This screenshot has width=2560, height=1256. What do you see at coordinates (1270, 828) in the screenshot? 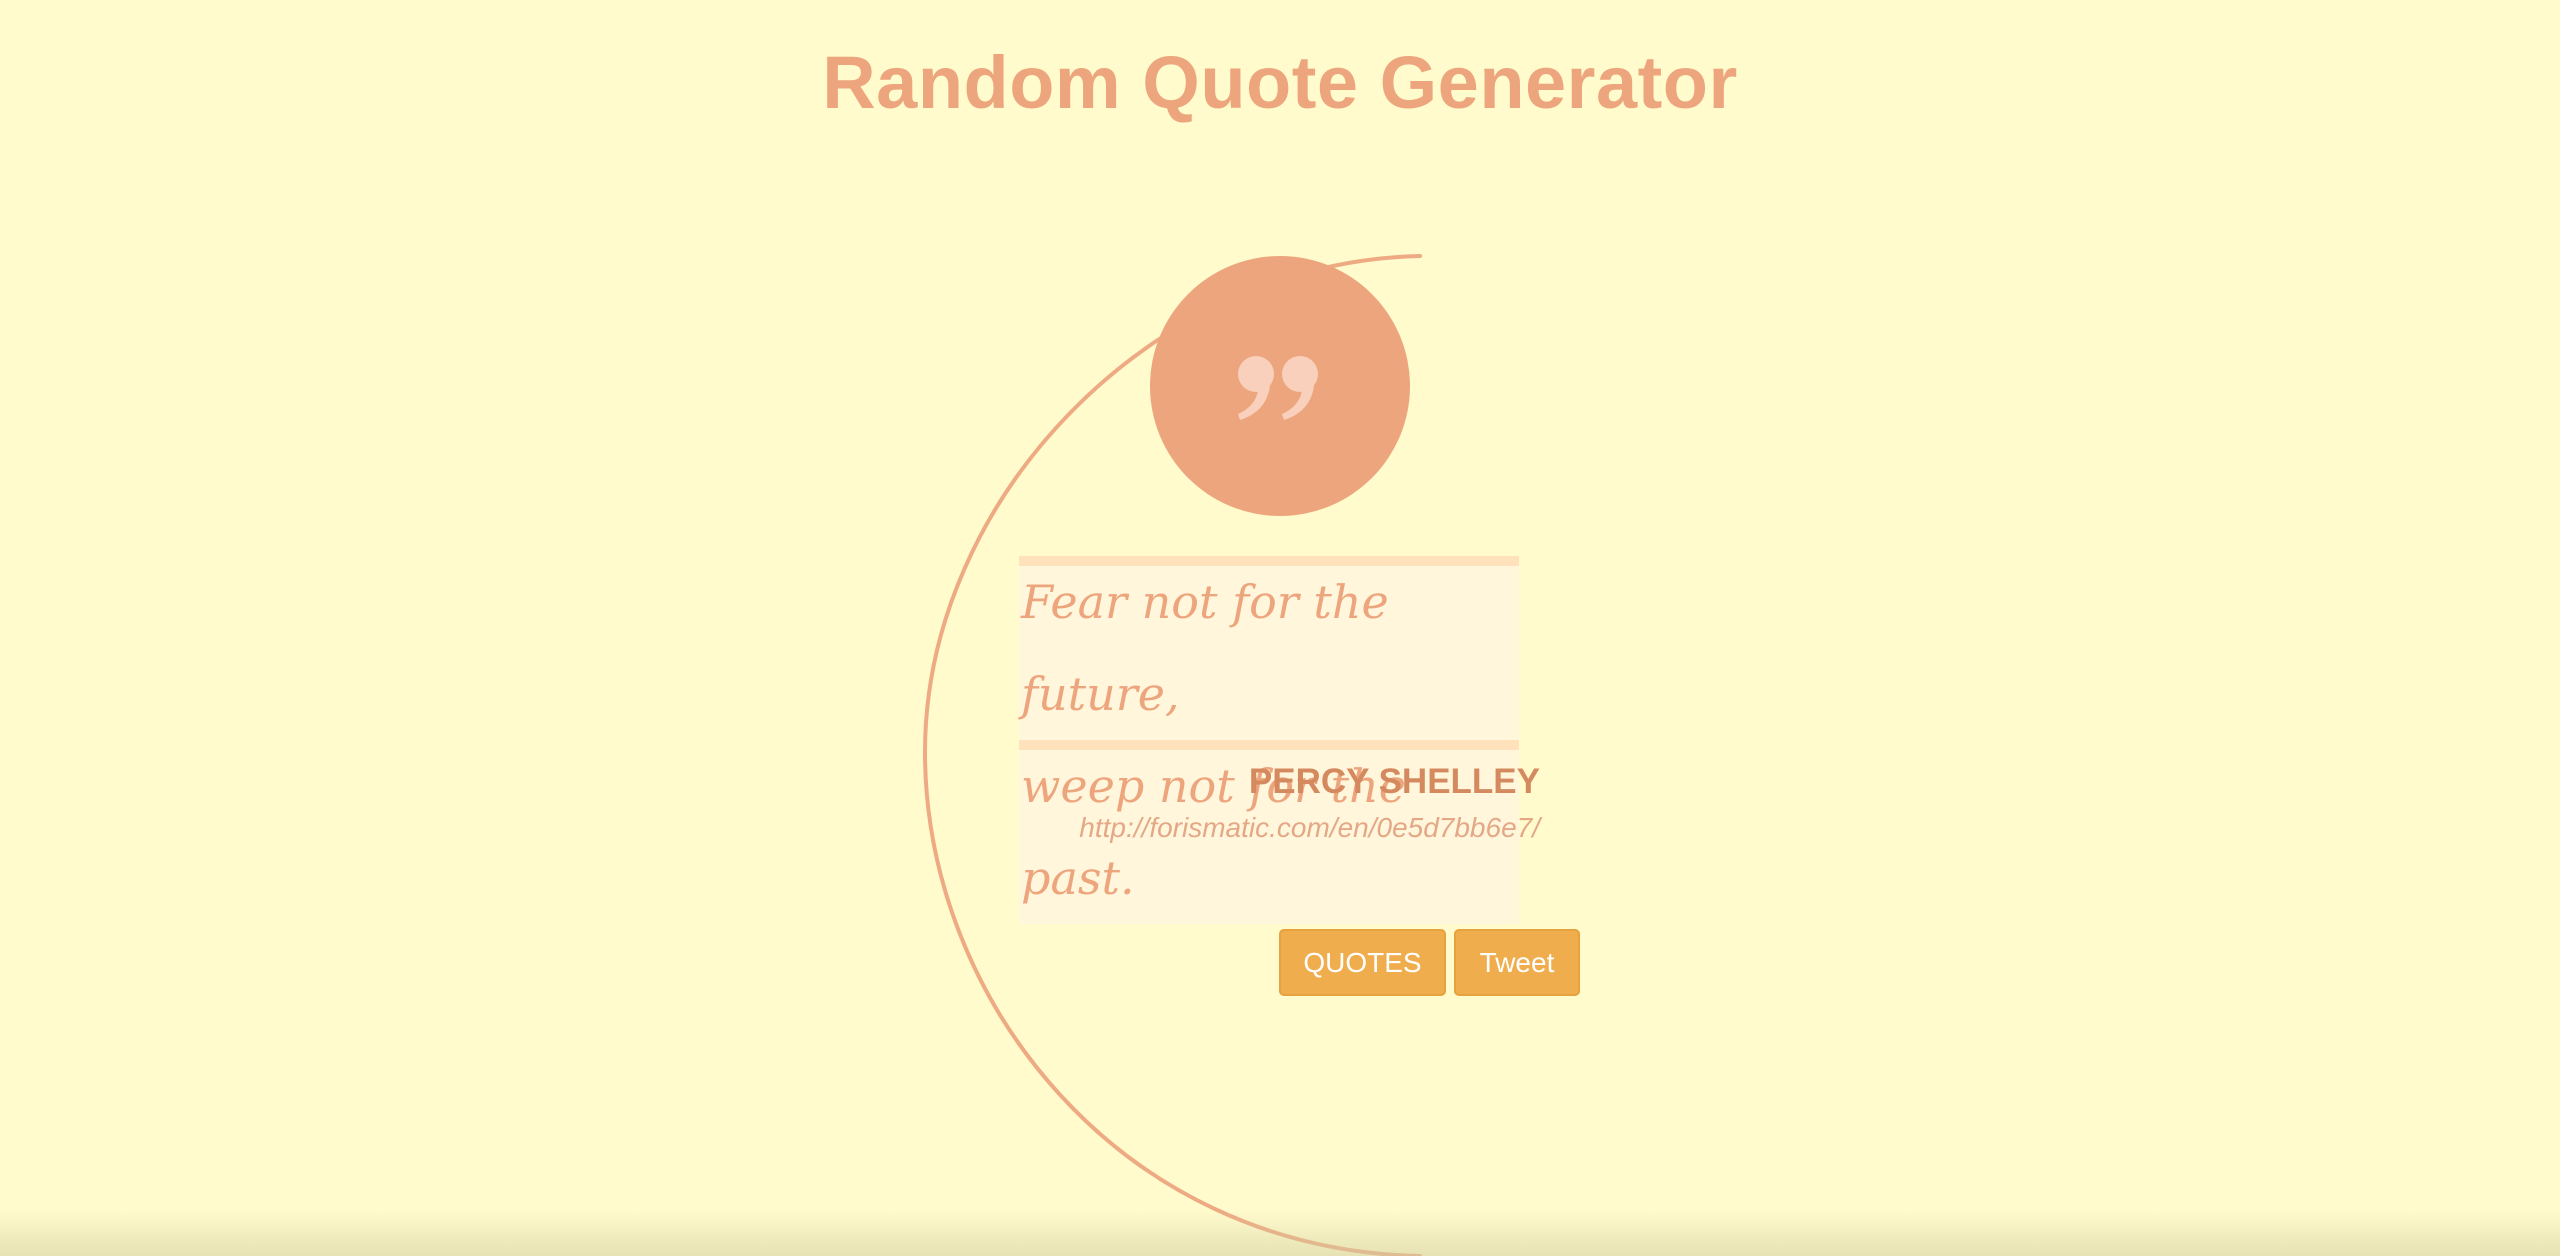
I see `quote-source-link: http://forismatic.com/en/0e5d7bb6e7/` at bounding box center [1270, 828].